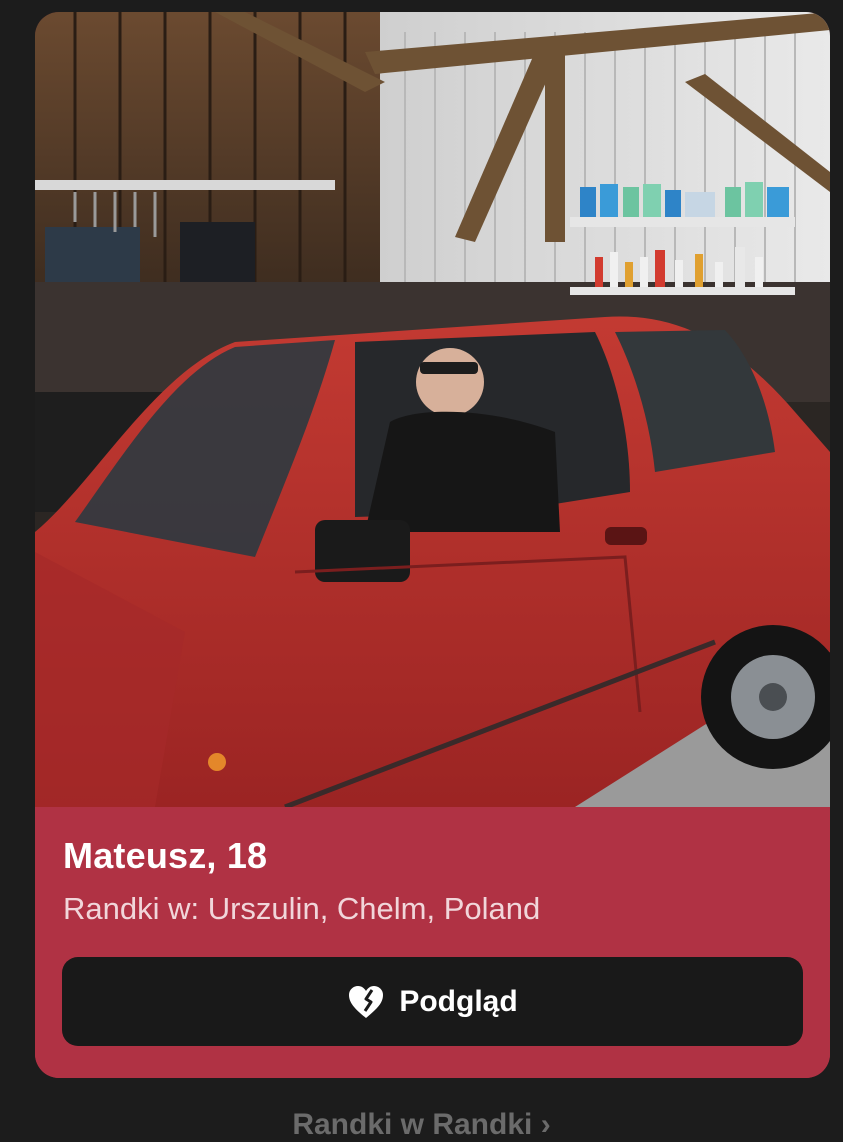 This screenshot has height=1142, width=843. What do you see at coordinates (458, 1001) in the screenshot?
I see `preview-button-label: Podgląd` at bounding box center [458, 1001].